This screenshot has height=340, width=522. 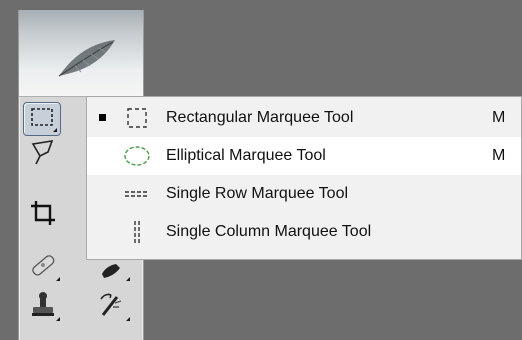 I want to click on menu-item-label: Rectangular Marquee Tool, so click(x=260, y=117).